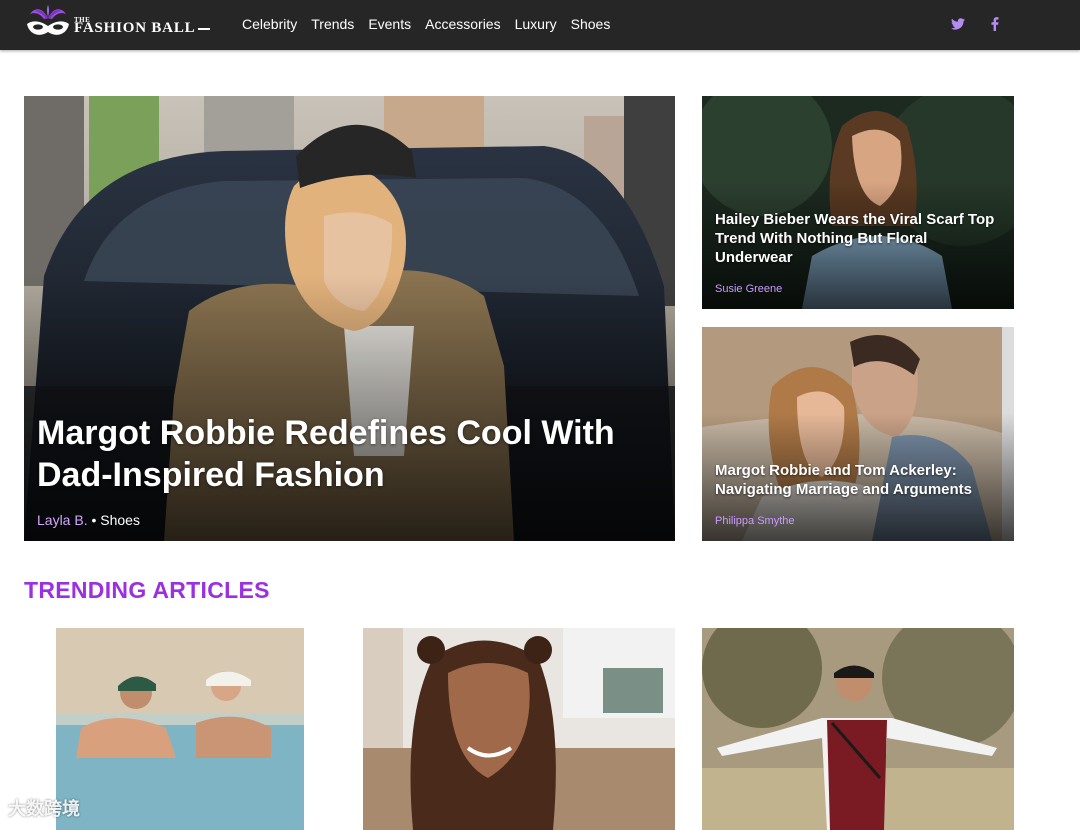  I want to click on nav-item-events: Events, so click(389, 24).